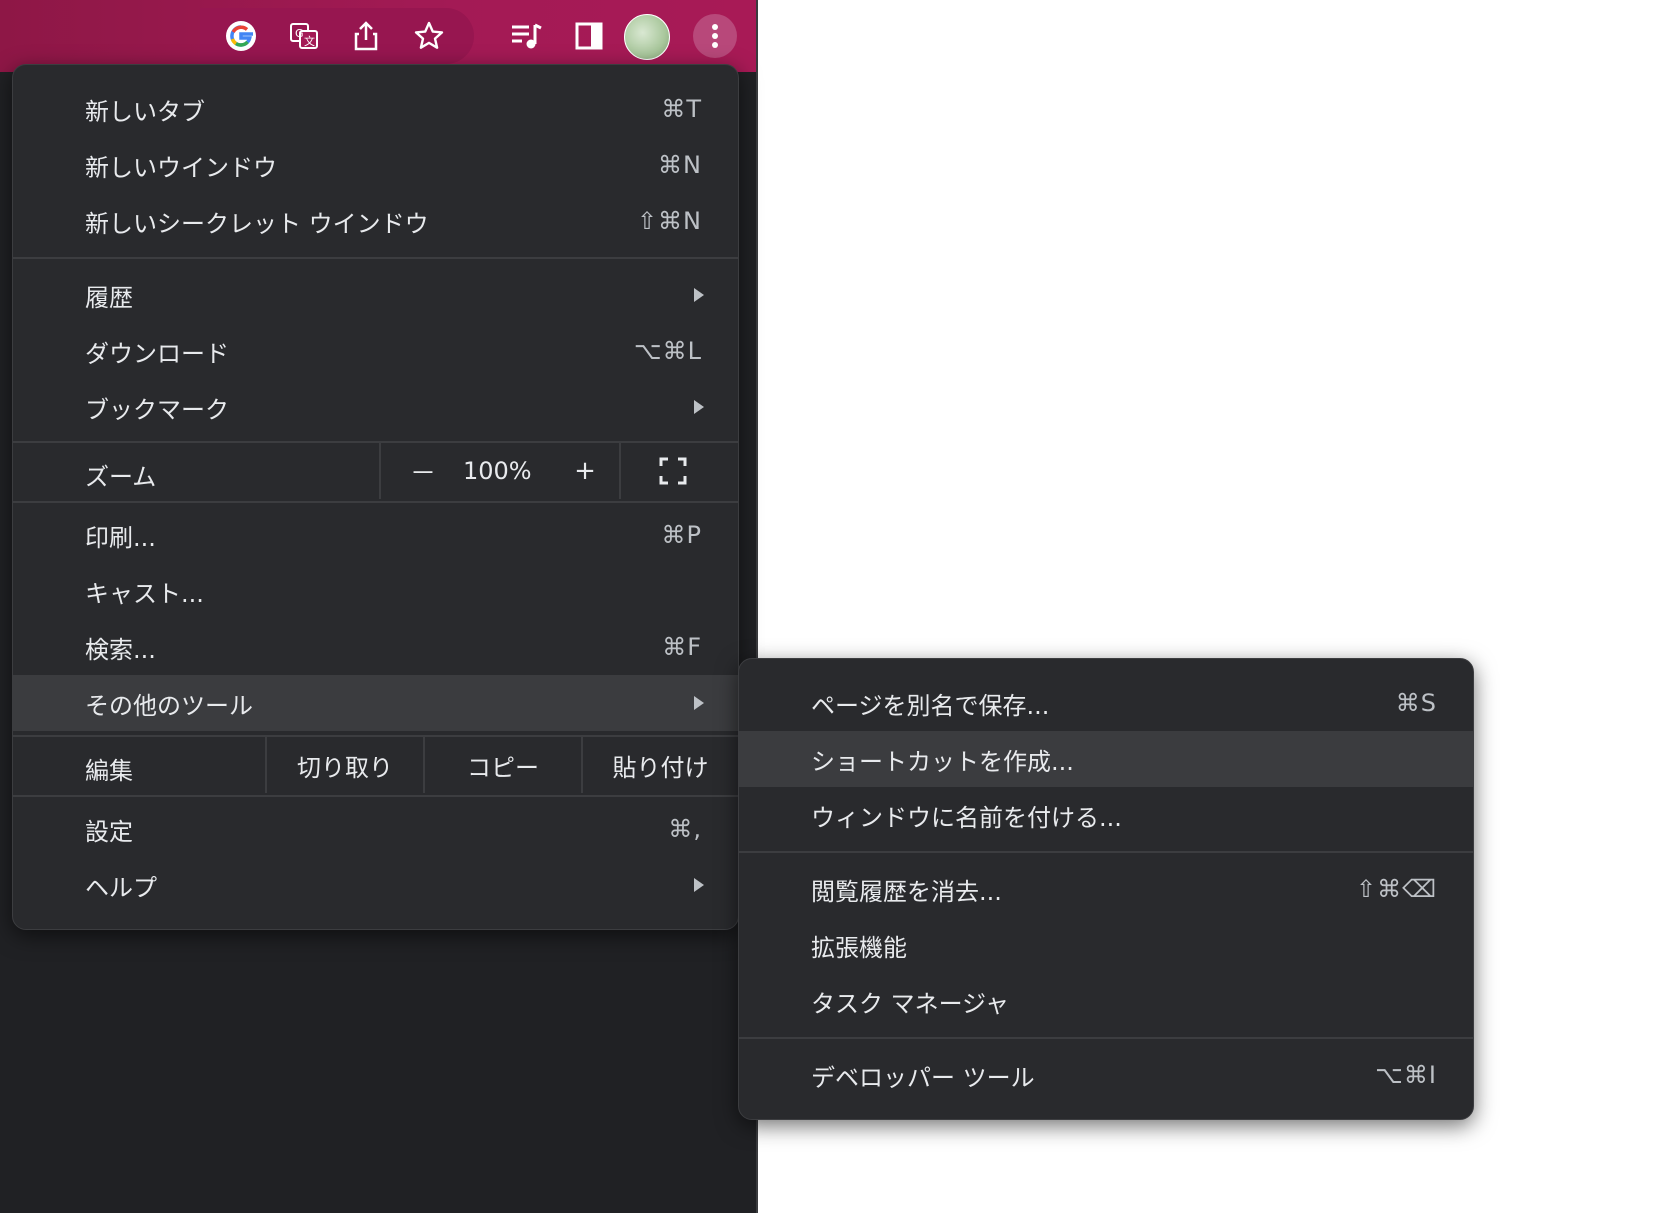 The width and height of the screenshot is (1672, 1213). Describe the element at coordinates (685, 829) in the screenshot. I see `settings-shortcut: ⌘,` at that location.